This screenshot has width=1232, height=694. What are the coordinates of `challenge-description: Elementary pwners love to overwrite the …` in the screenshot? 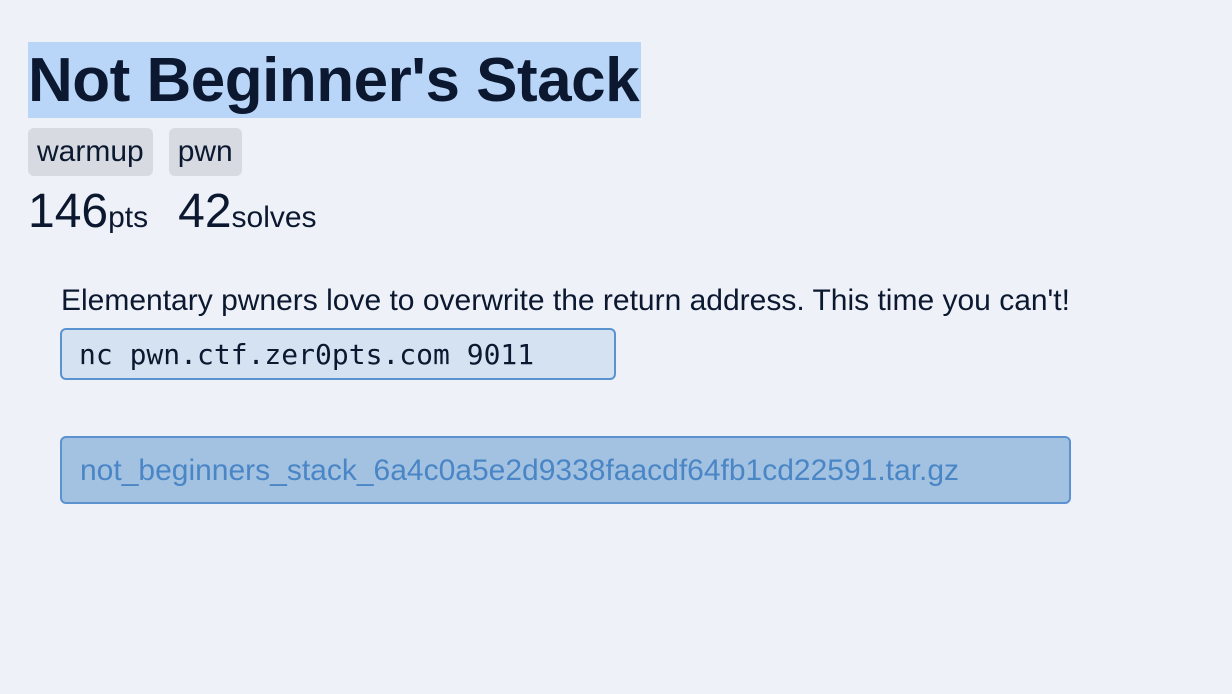 It's located at (565, 300).